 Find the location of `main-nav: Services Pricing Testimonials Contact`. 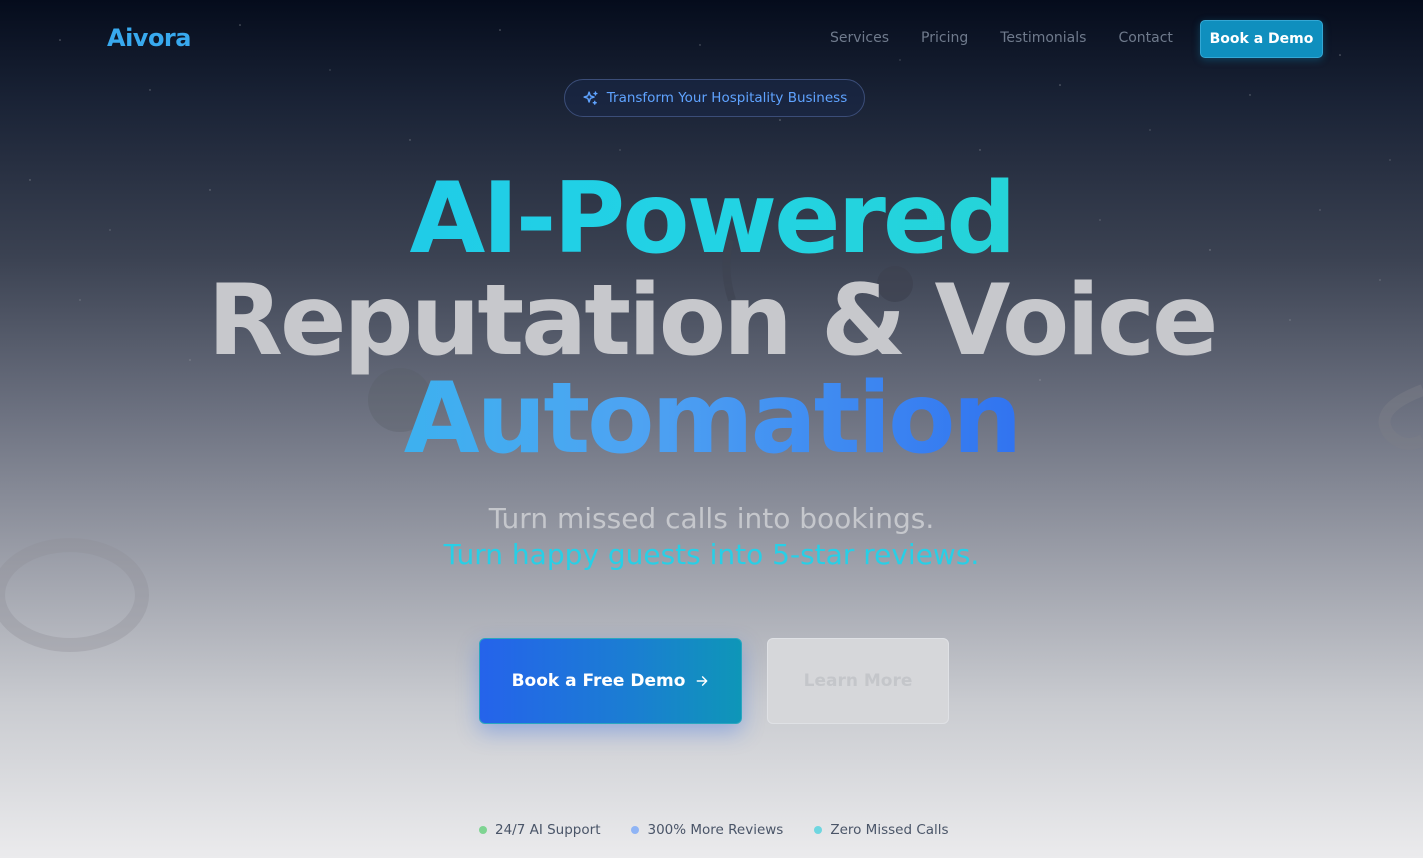

main-nav: Services Pricing Testimonials Contact is located at coordinates (1017, 38).